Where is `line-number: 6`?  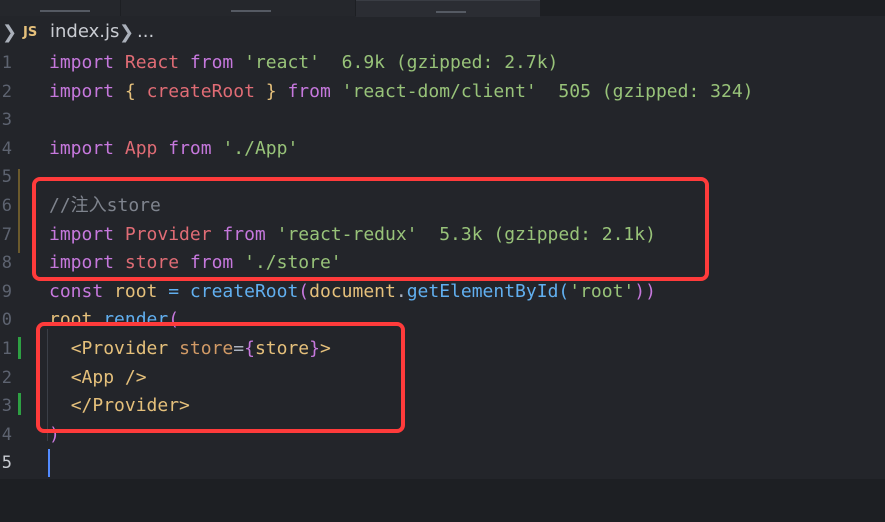 line-number: 6 is located at coordinates (6, 206).